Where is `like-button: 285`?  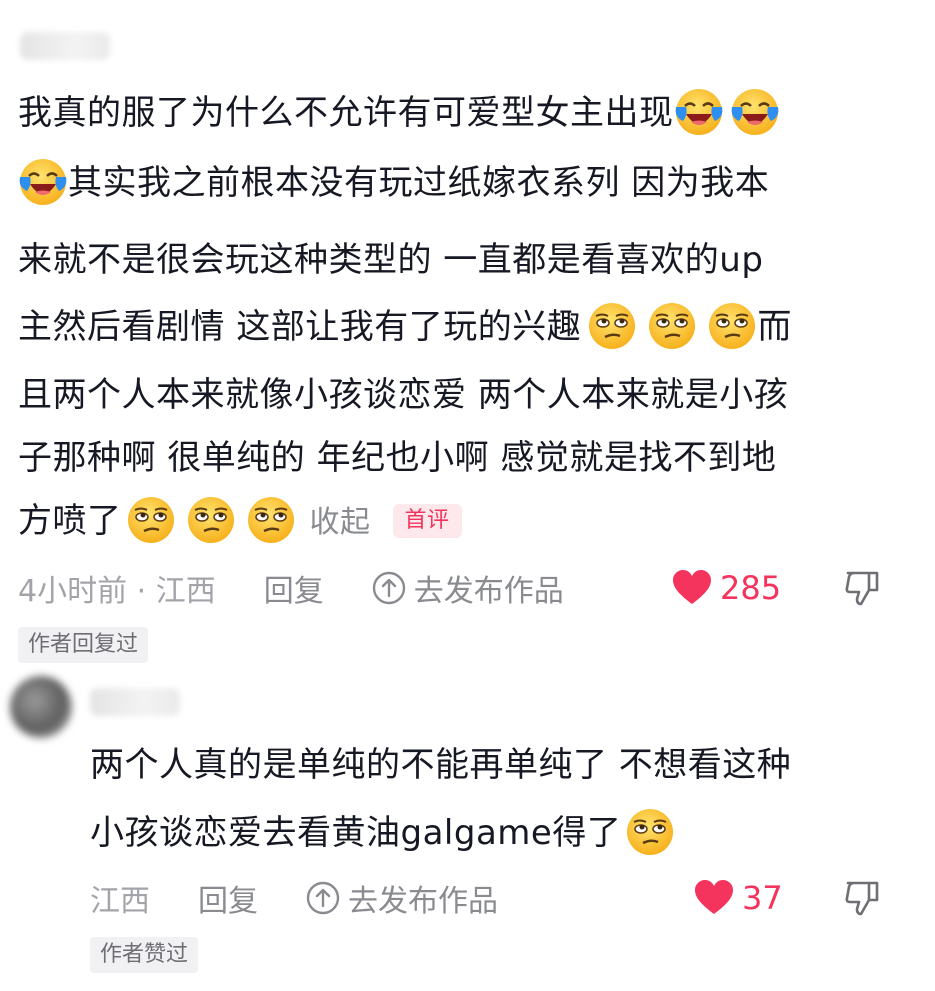
like-button: 285 is located at coordinates (726, 588).